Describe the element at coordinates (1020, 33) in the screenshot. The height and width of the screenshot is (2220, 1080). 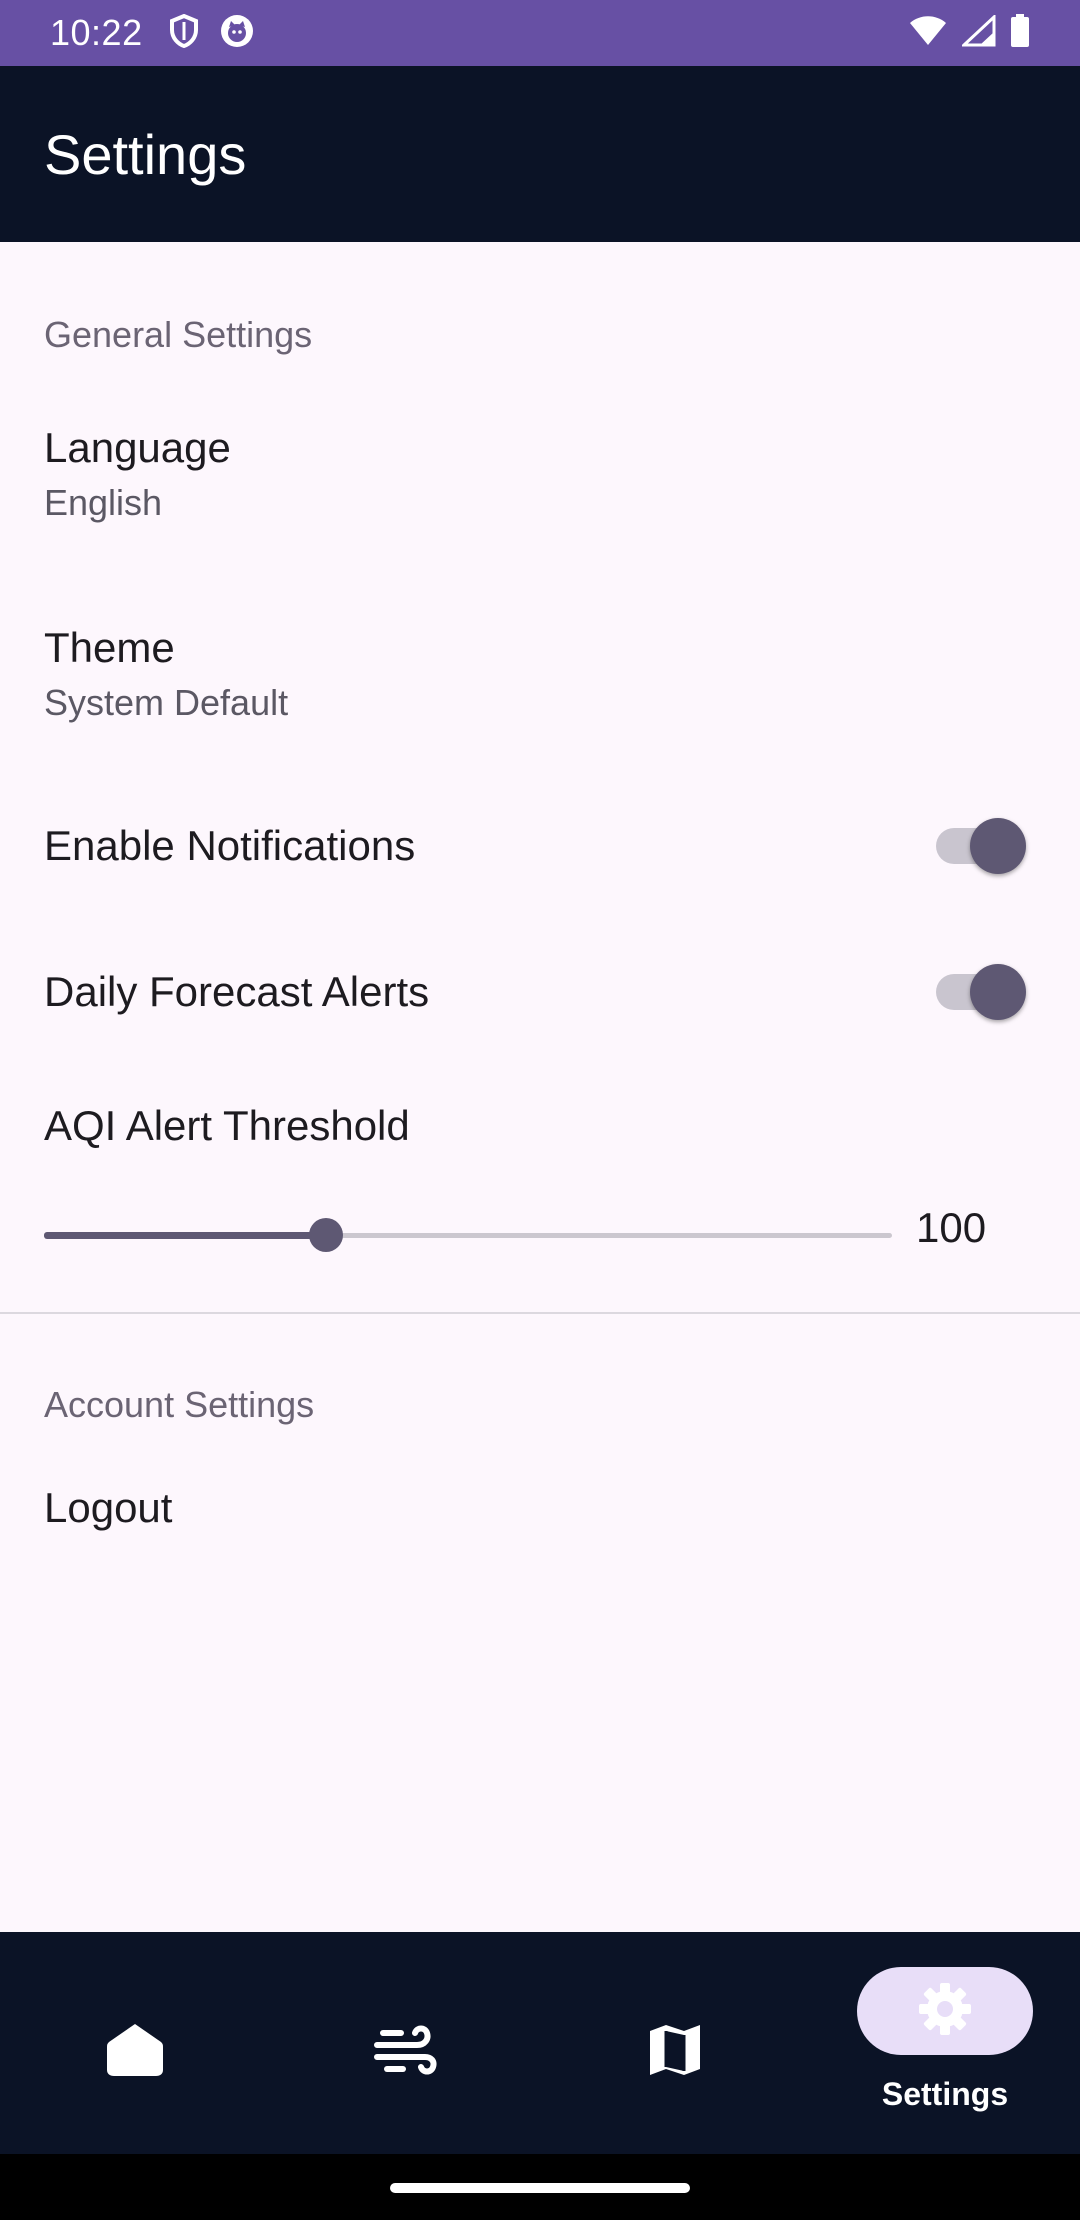
I see `battery-icon` at that location.